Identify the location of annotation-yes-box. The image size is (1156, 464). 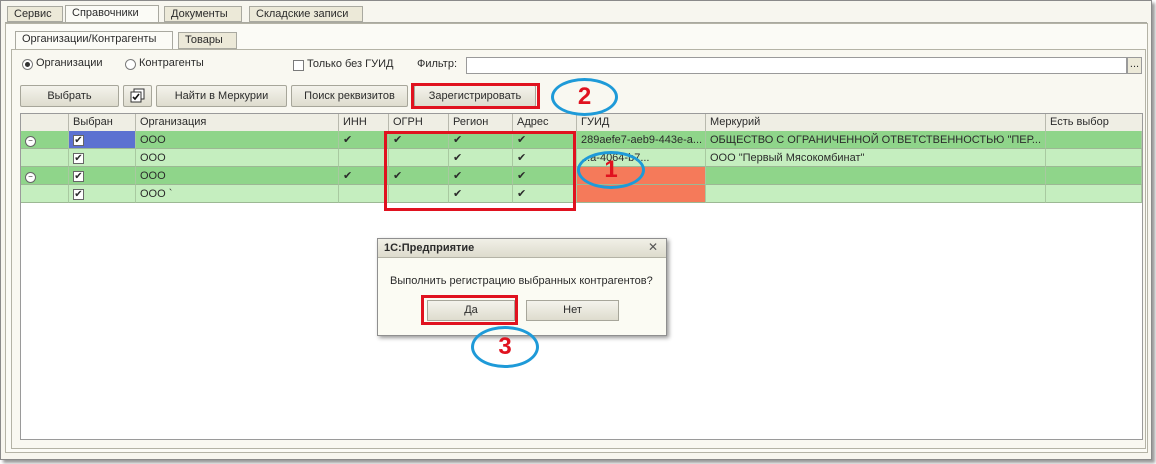
(469, 310).